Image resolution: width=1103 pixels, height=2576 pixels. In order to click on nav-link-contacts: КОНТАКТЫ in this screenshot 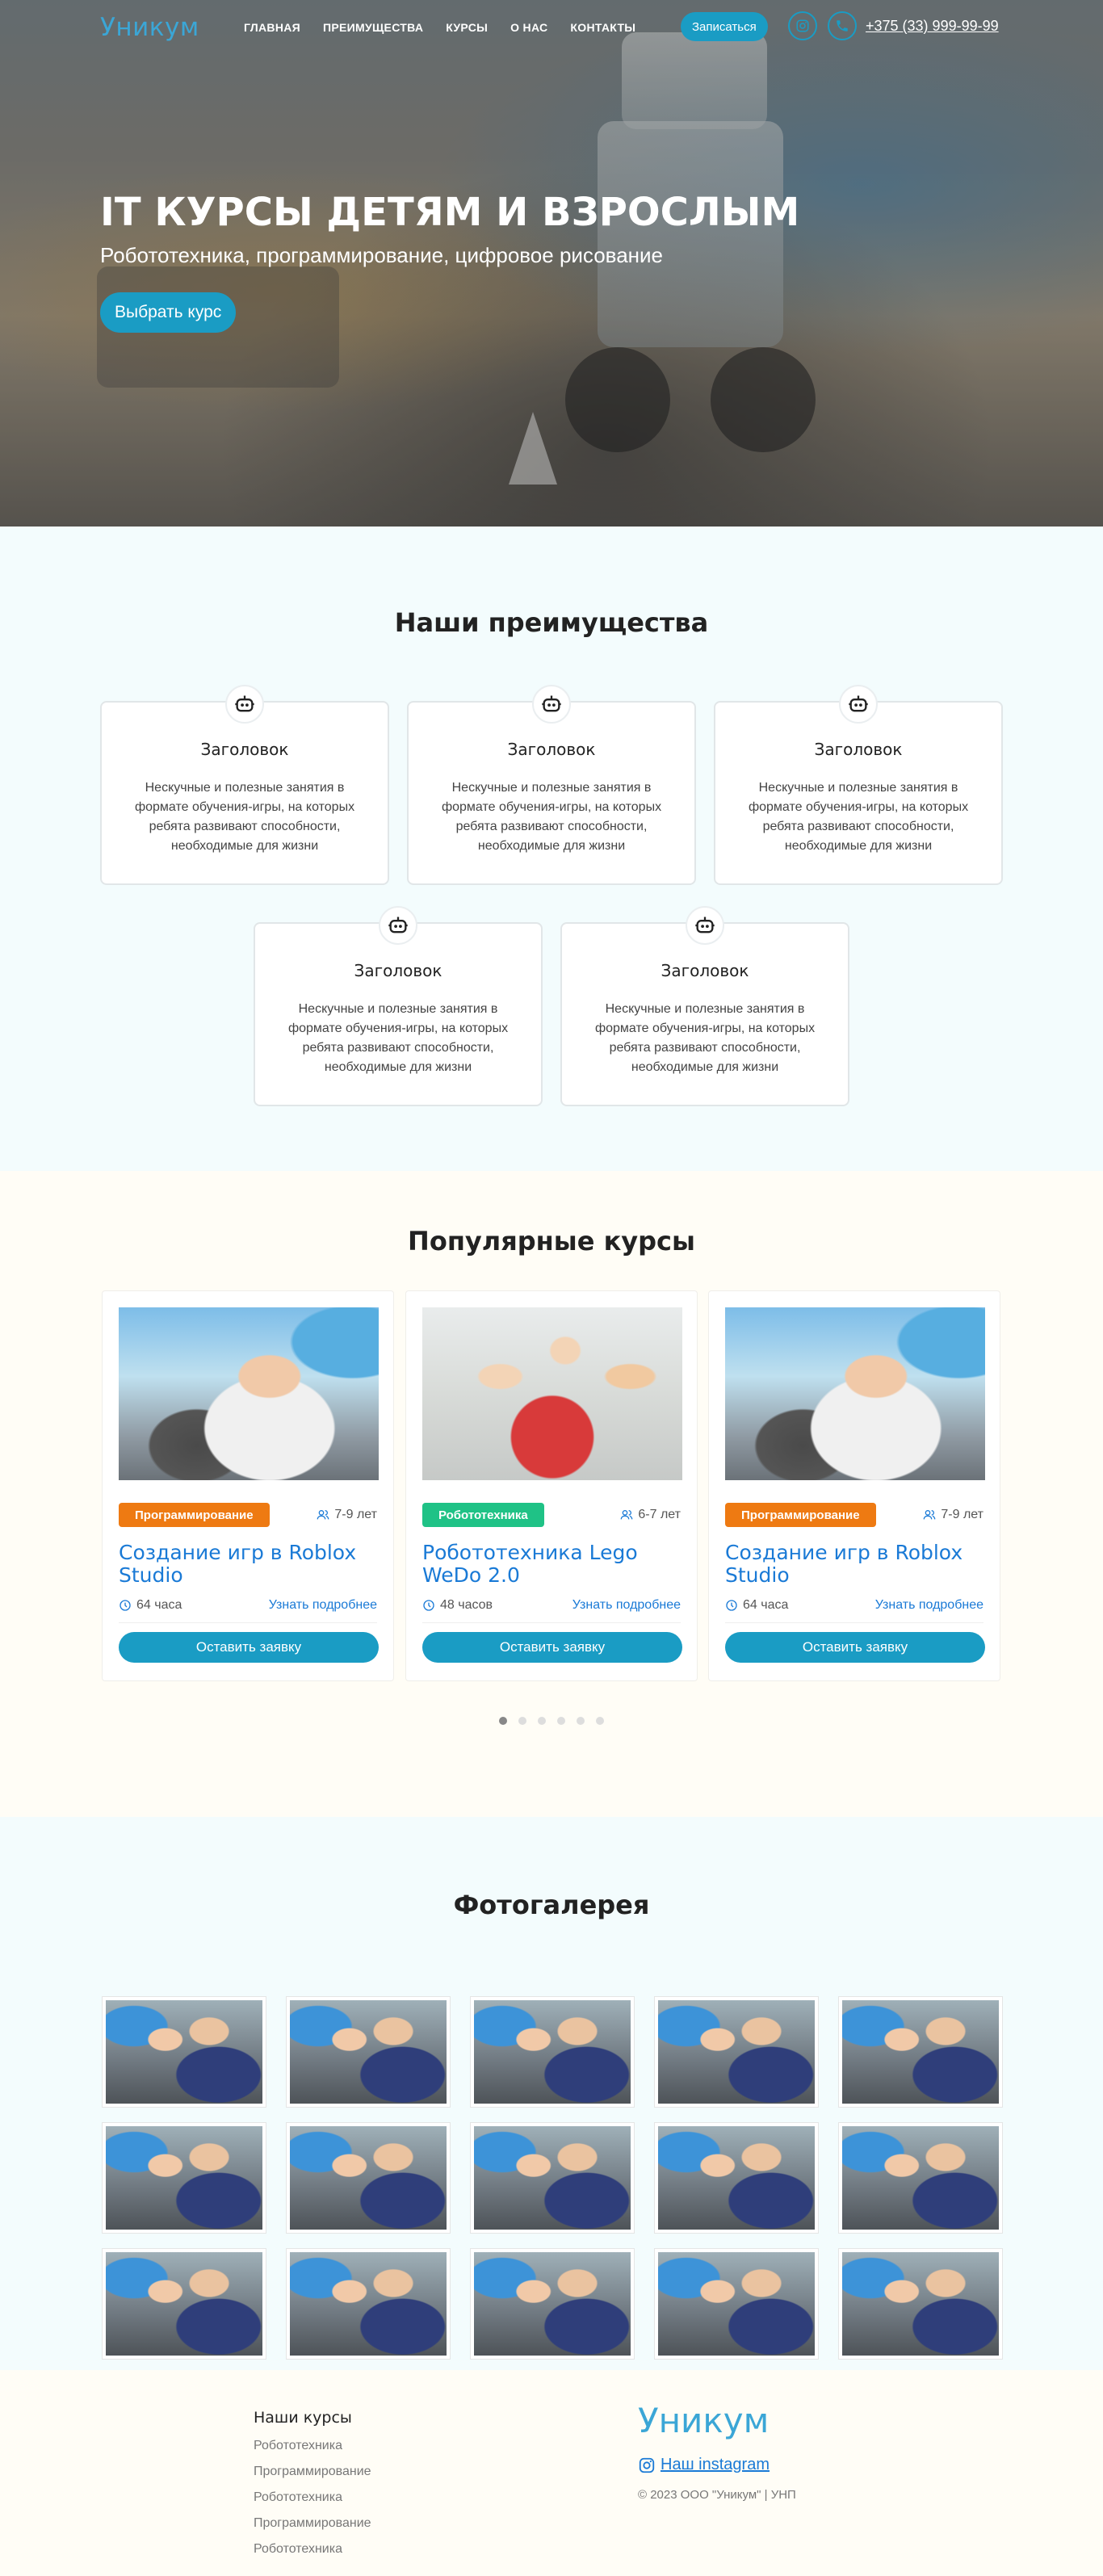, I will do `click(602, 28)`.